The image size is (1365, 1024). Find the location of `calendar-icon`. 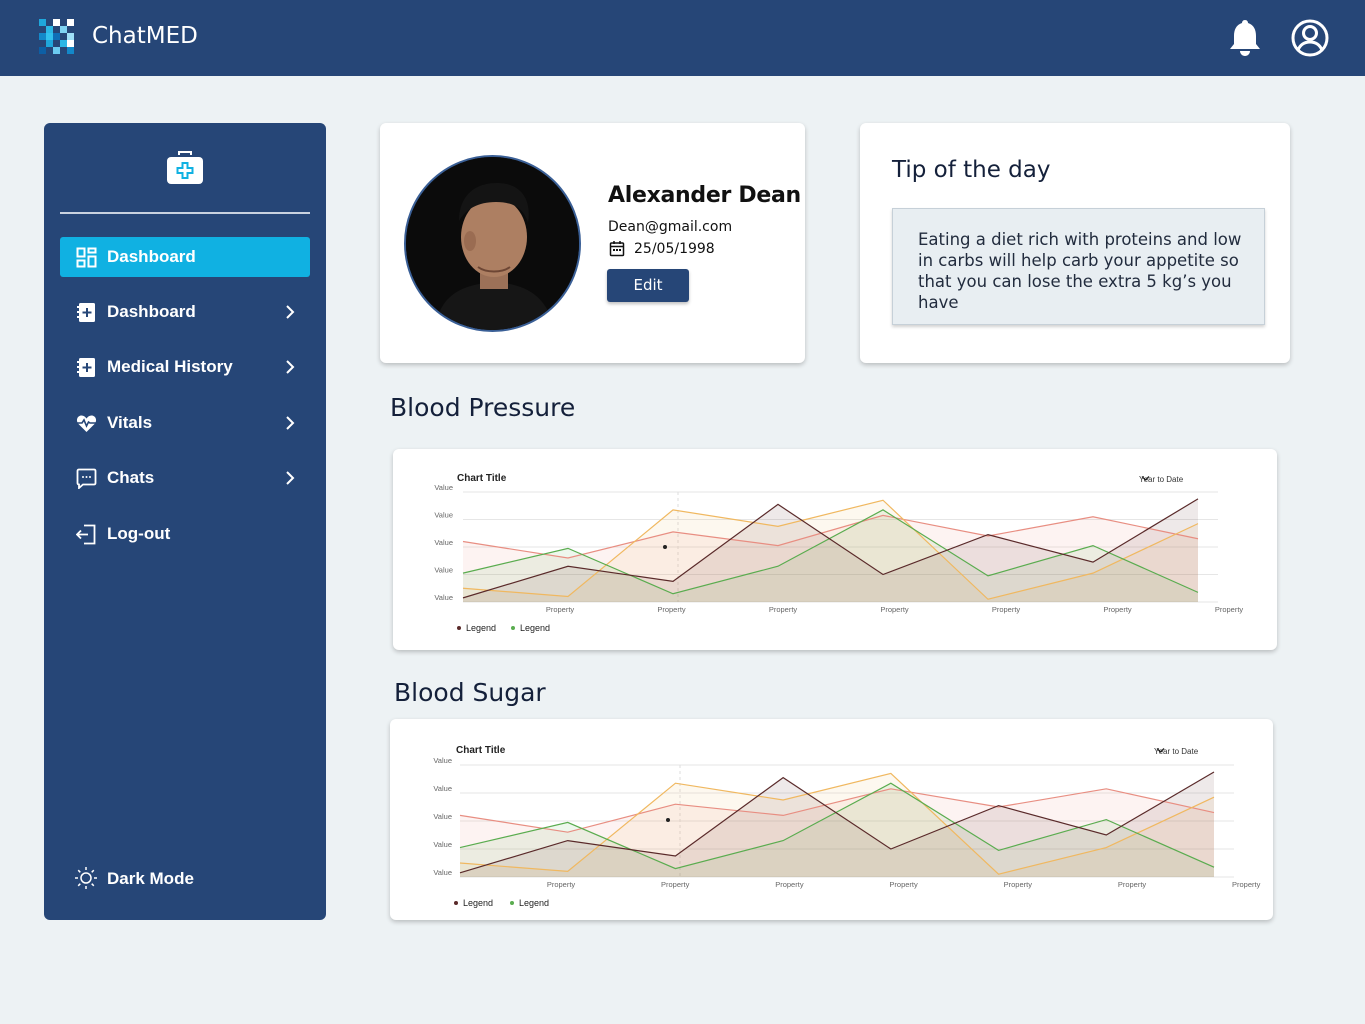

calendar-icon is located at coordinates (617, 249).